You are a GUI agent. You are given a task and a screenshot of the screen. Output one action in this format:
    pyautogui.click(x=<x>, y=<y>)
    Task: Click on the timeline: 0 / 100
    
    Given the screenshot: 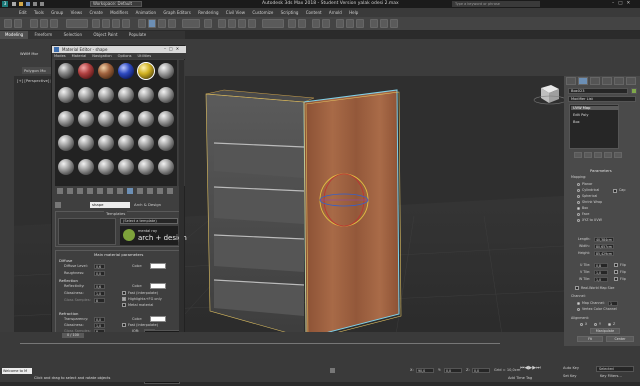 What is the action you would take?
    pyautogui.click(x=282, y=339)
    